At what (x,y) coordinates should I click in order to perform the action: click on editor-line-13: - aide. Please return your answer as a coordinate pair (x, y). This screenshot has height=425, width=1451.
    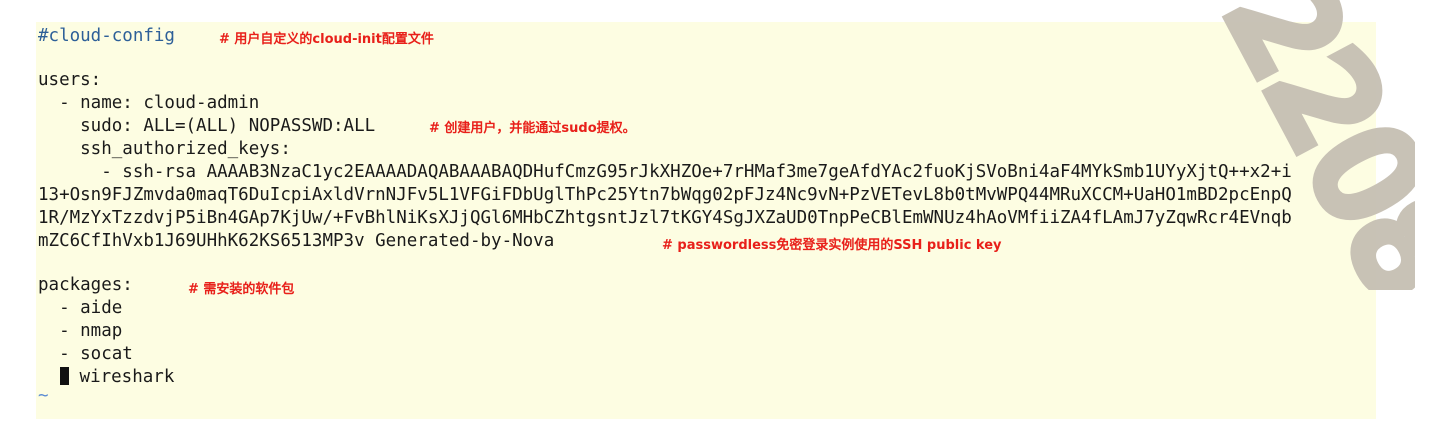
    Looking at the image, I should click on (80, 308).